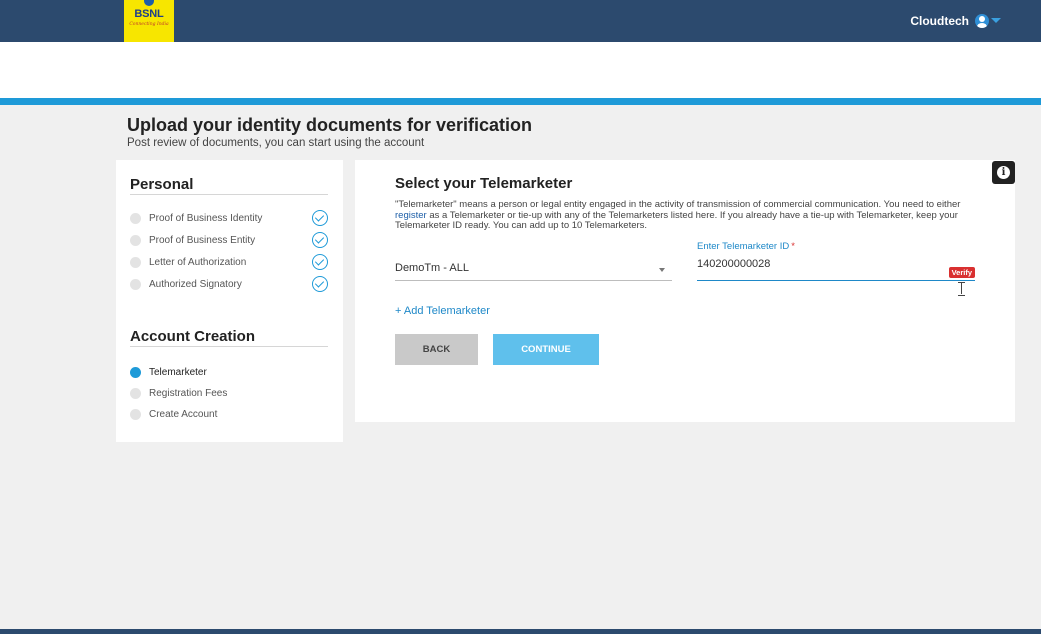 The height and width of the screenshot is (634, 1041). I want to click on telemarketer-select: DemoTm - ALL, so click(533, 268).